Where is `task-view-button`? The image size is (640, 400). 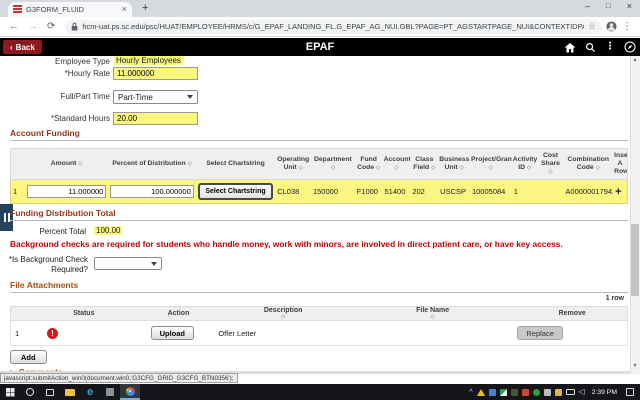 task-view-button is located at coordinates (50, 392).